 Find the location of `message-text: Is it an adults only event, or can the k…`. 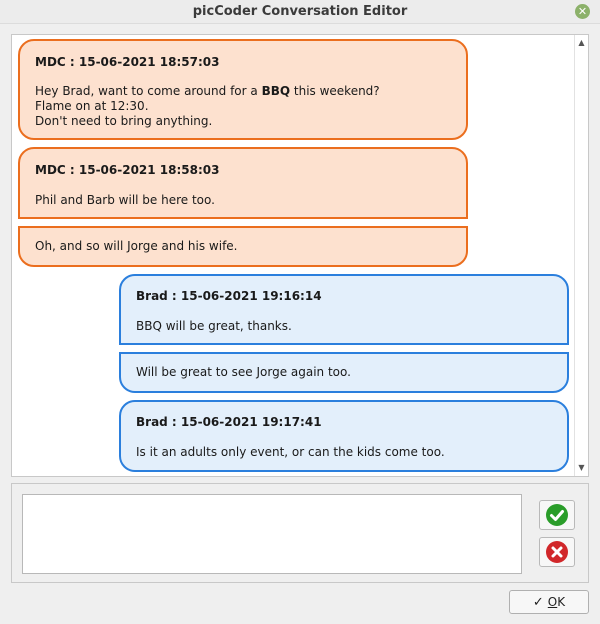

message-text: Is it an adults only event, or can the k… is located at coordinates (290, 452).